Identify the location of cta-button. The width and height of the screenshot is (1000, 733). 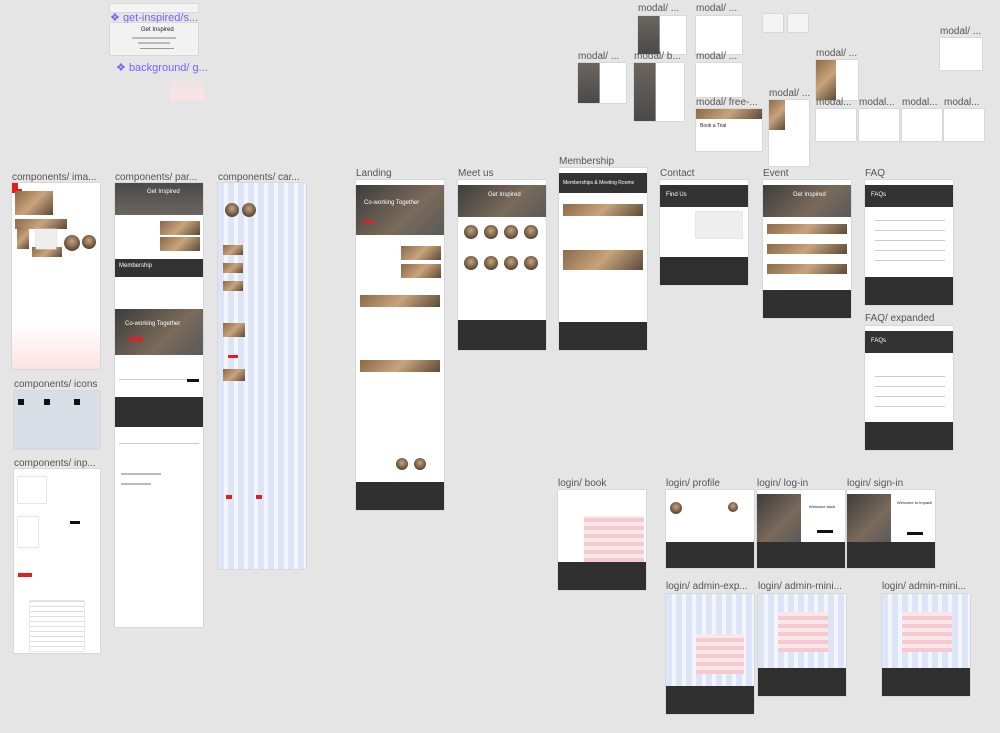
(233, 356).